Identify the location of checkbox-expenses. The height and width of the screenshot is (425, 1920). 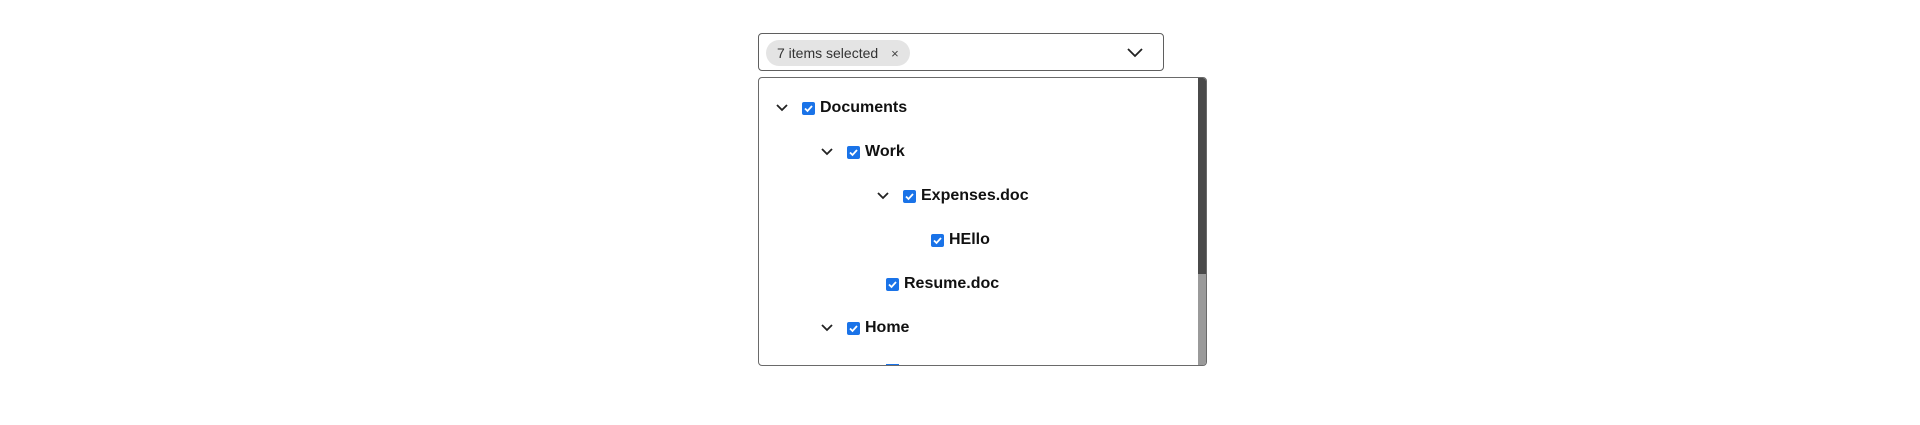
(909, 196).